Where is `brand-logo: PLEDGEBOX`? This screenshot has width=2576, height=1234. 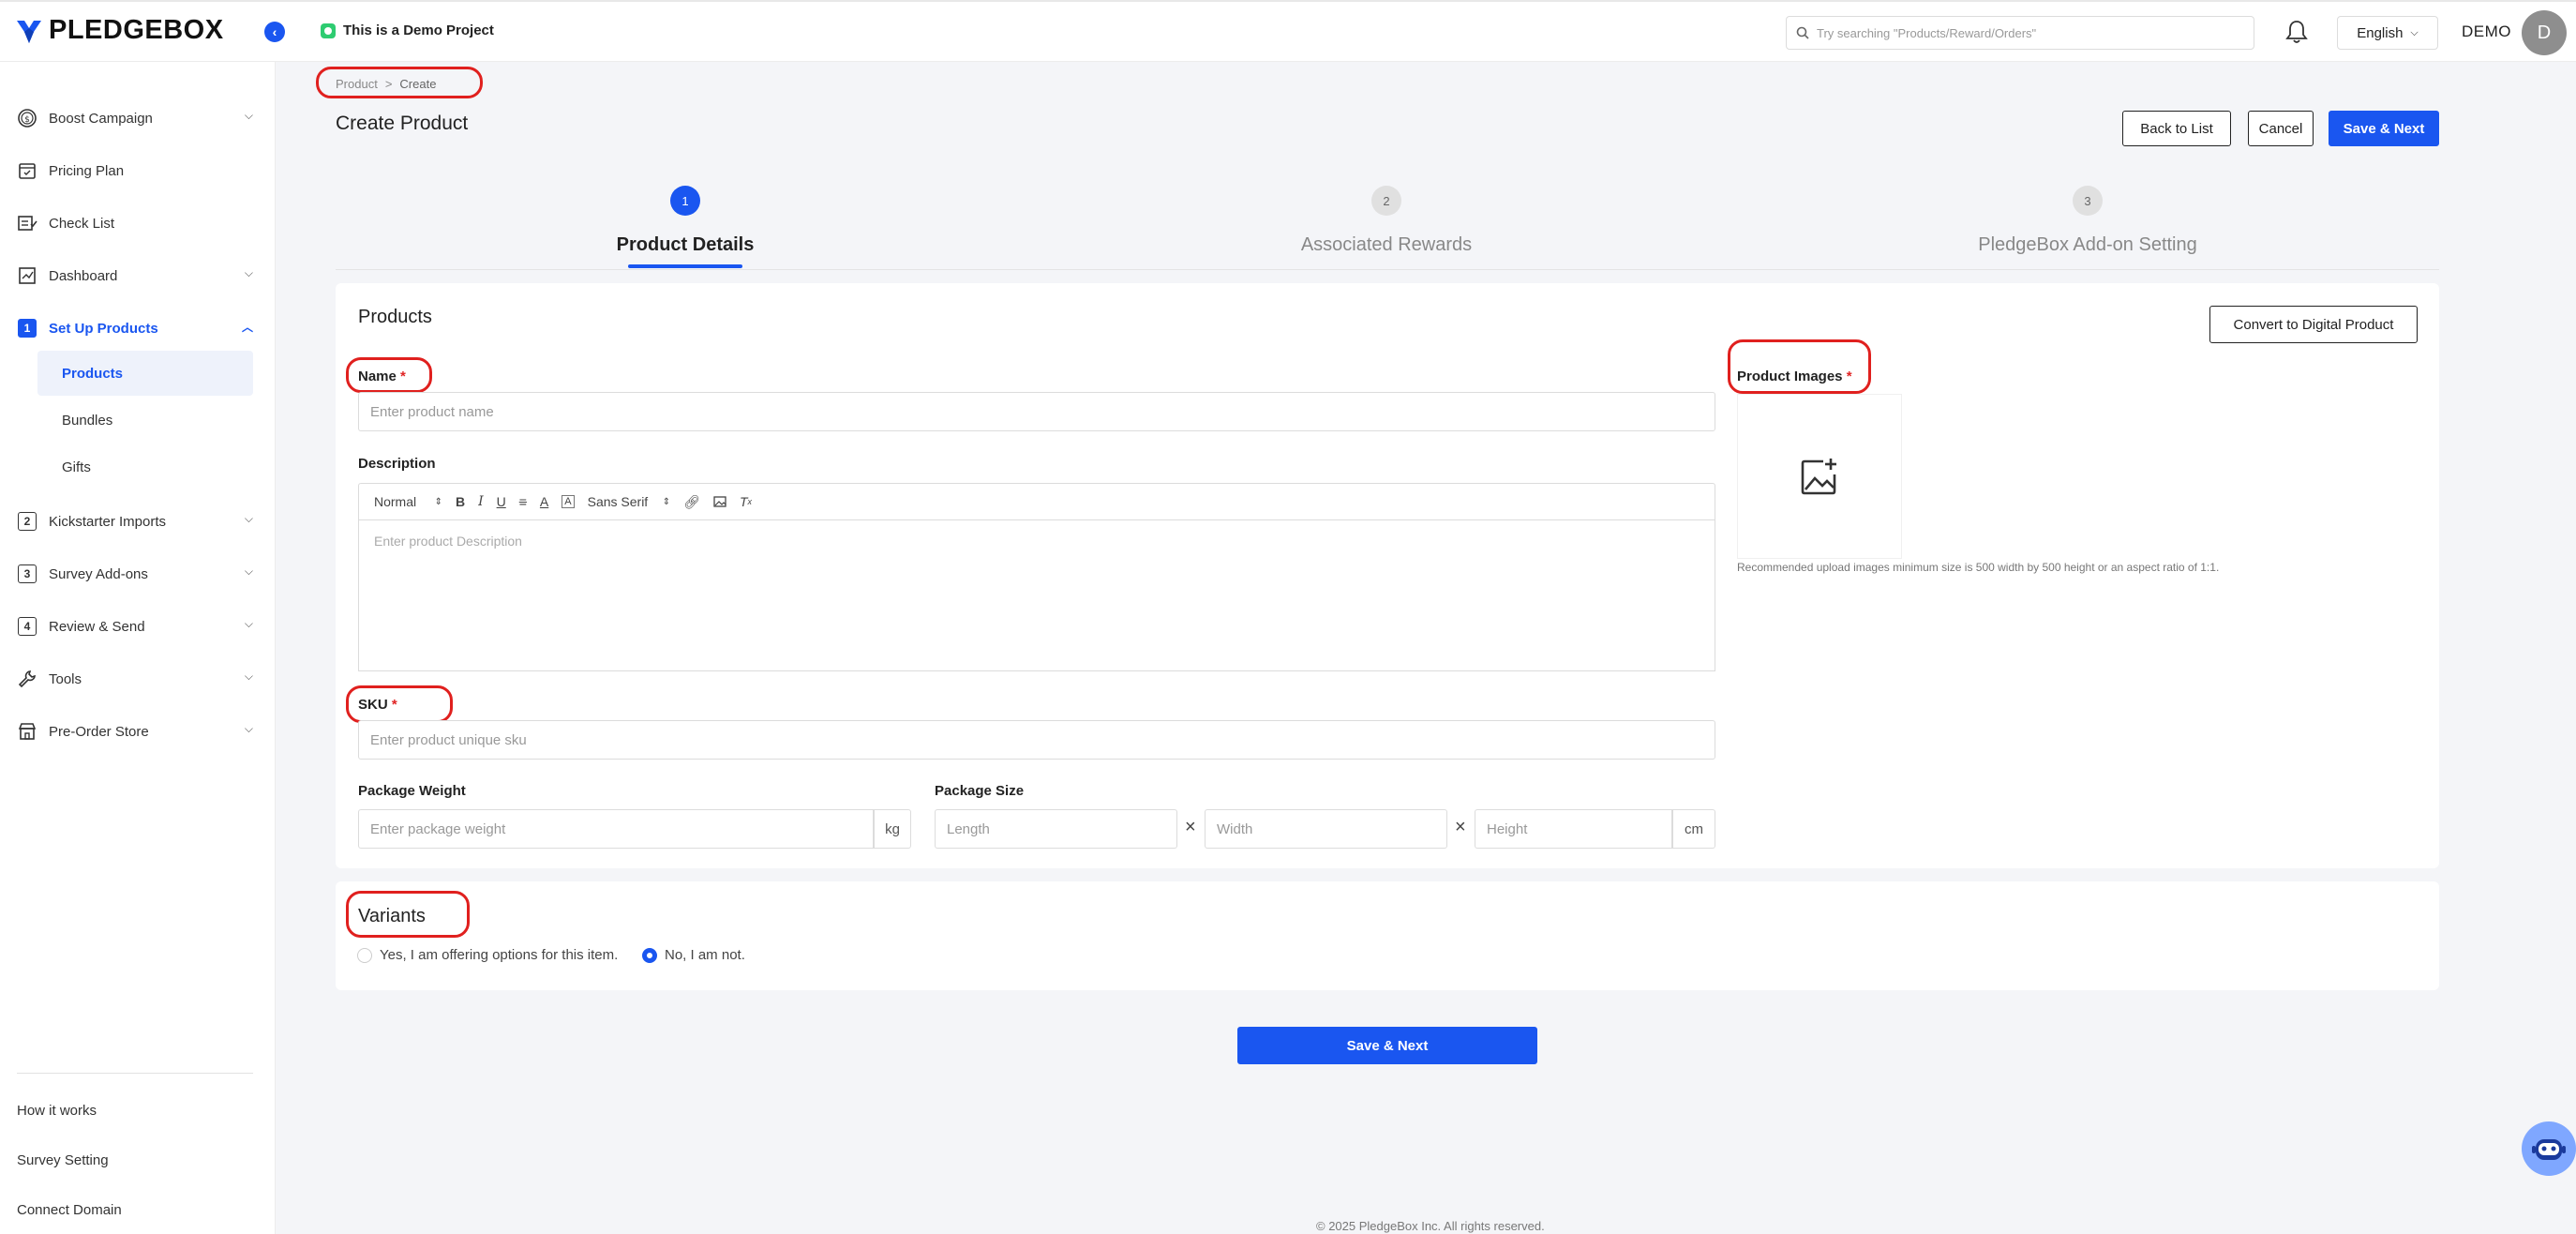 brand-logo: PLEDGEBOX is located at coordinates (120, 31).